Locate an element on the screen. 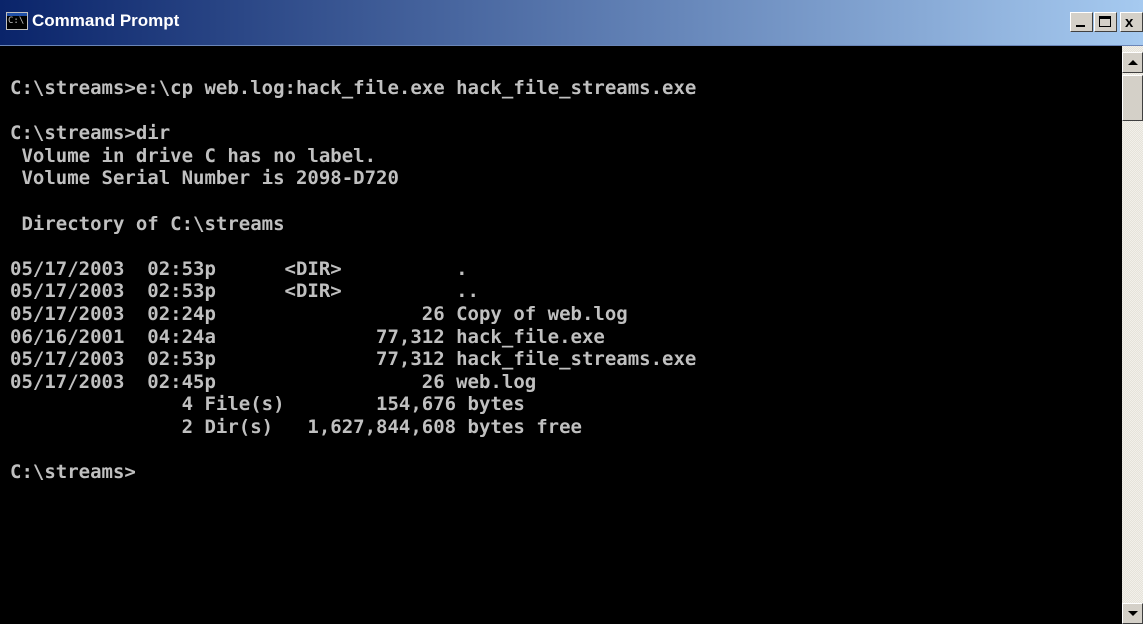  close-button: x is located at coordinates (1131, 22).